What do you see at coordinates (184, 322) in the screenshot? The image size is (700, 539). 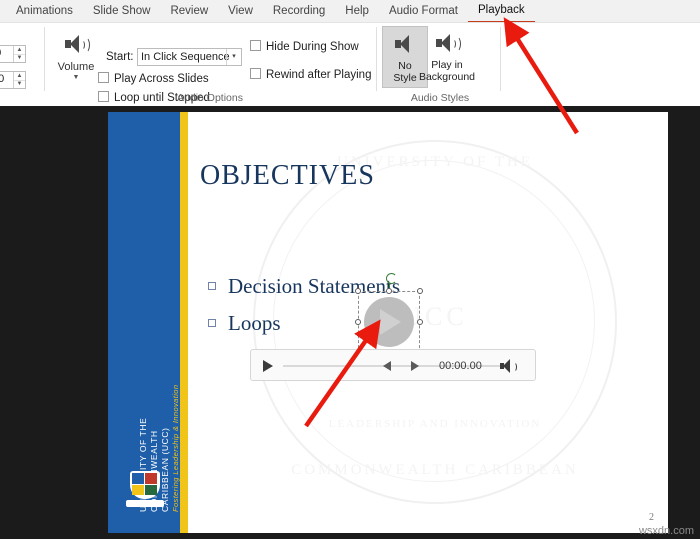 I see `slide-left-accent-stripe` at bounding box center [184, 322].